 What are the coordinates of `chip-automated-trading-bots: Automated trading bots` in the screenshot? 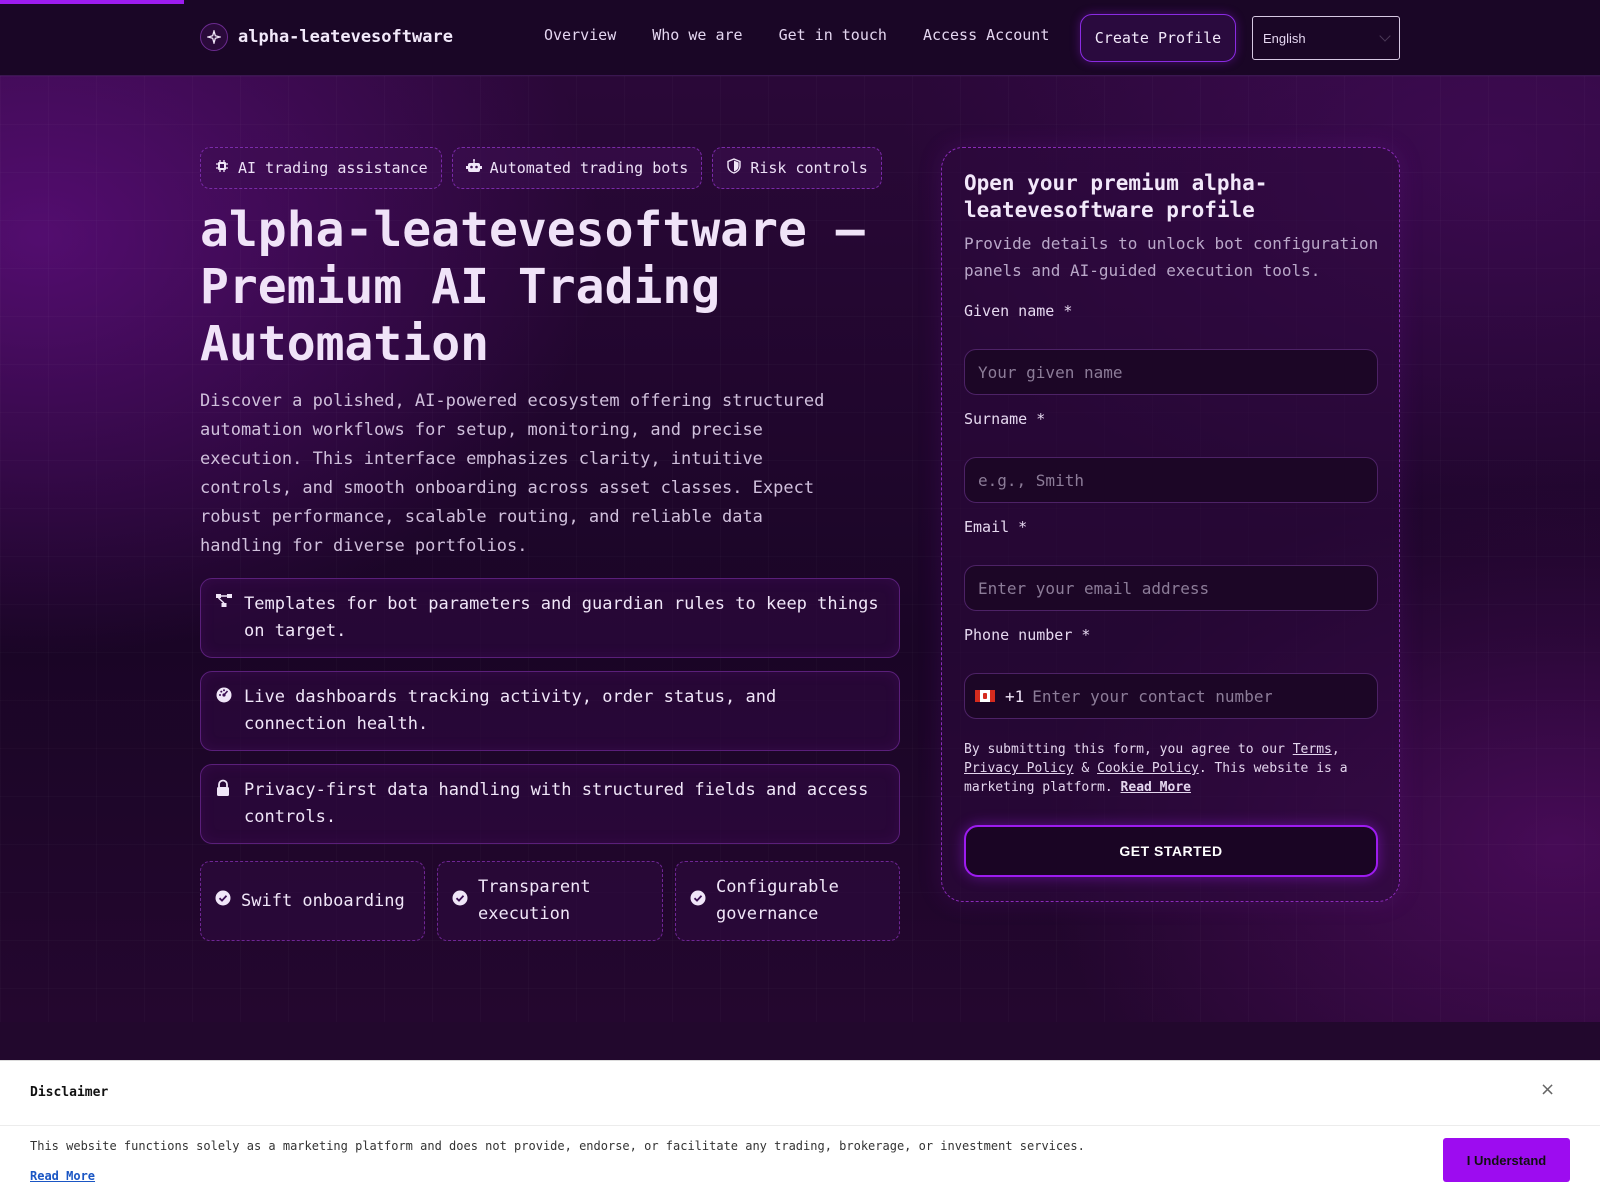 It's located at (577, 168).